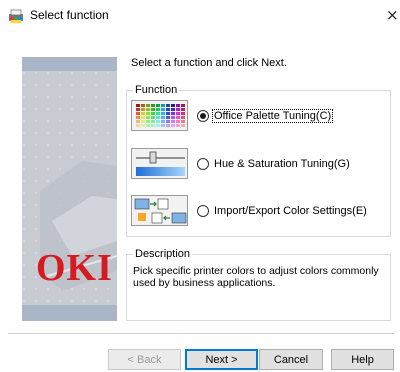 The width and height of the screenshot is (400, 372). Describe the element at coordinates (221, 359) in the screenshot. I see `next-button: Next >` at that location.